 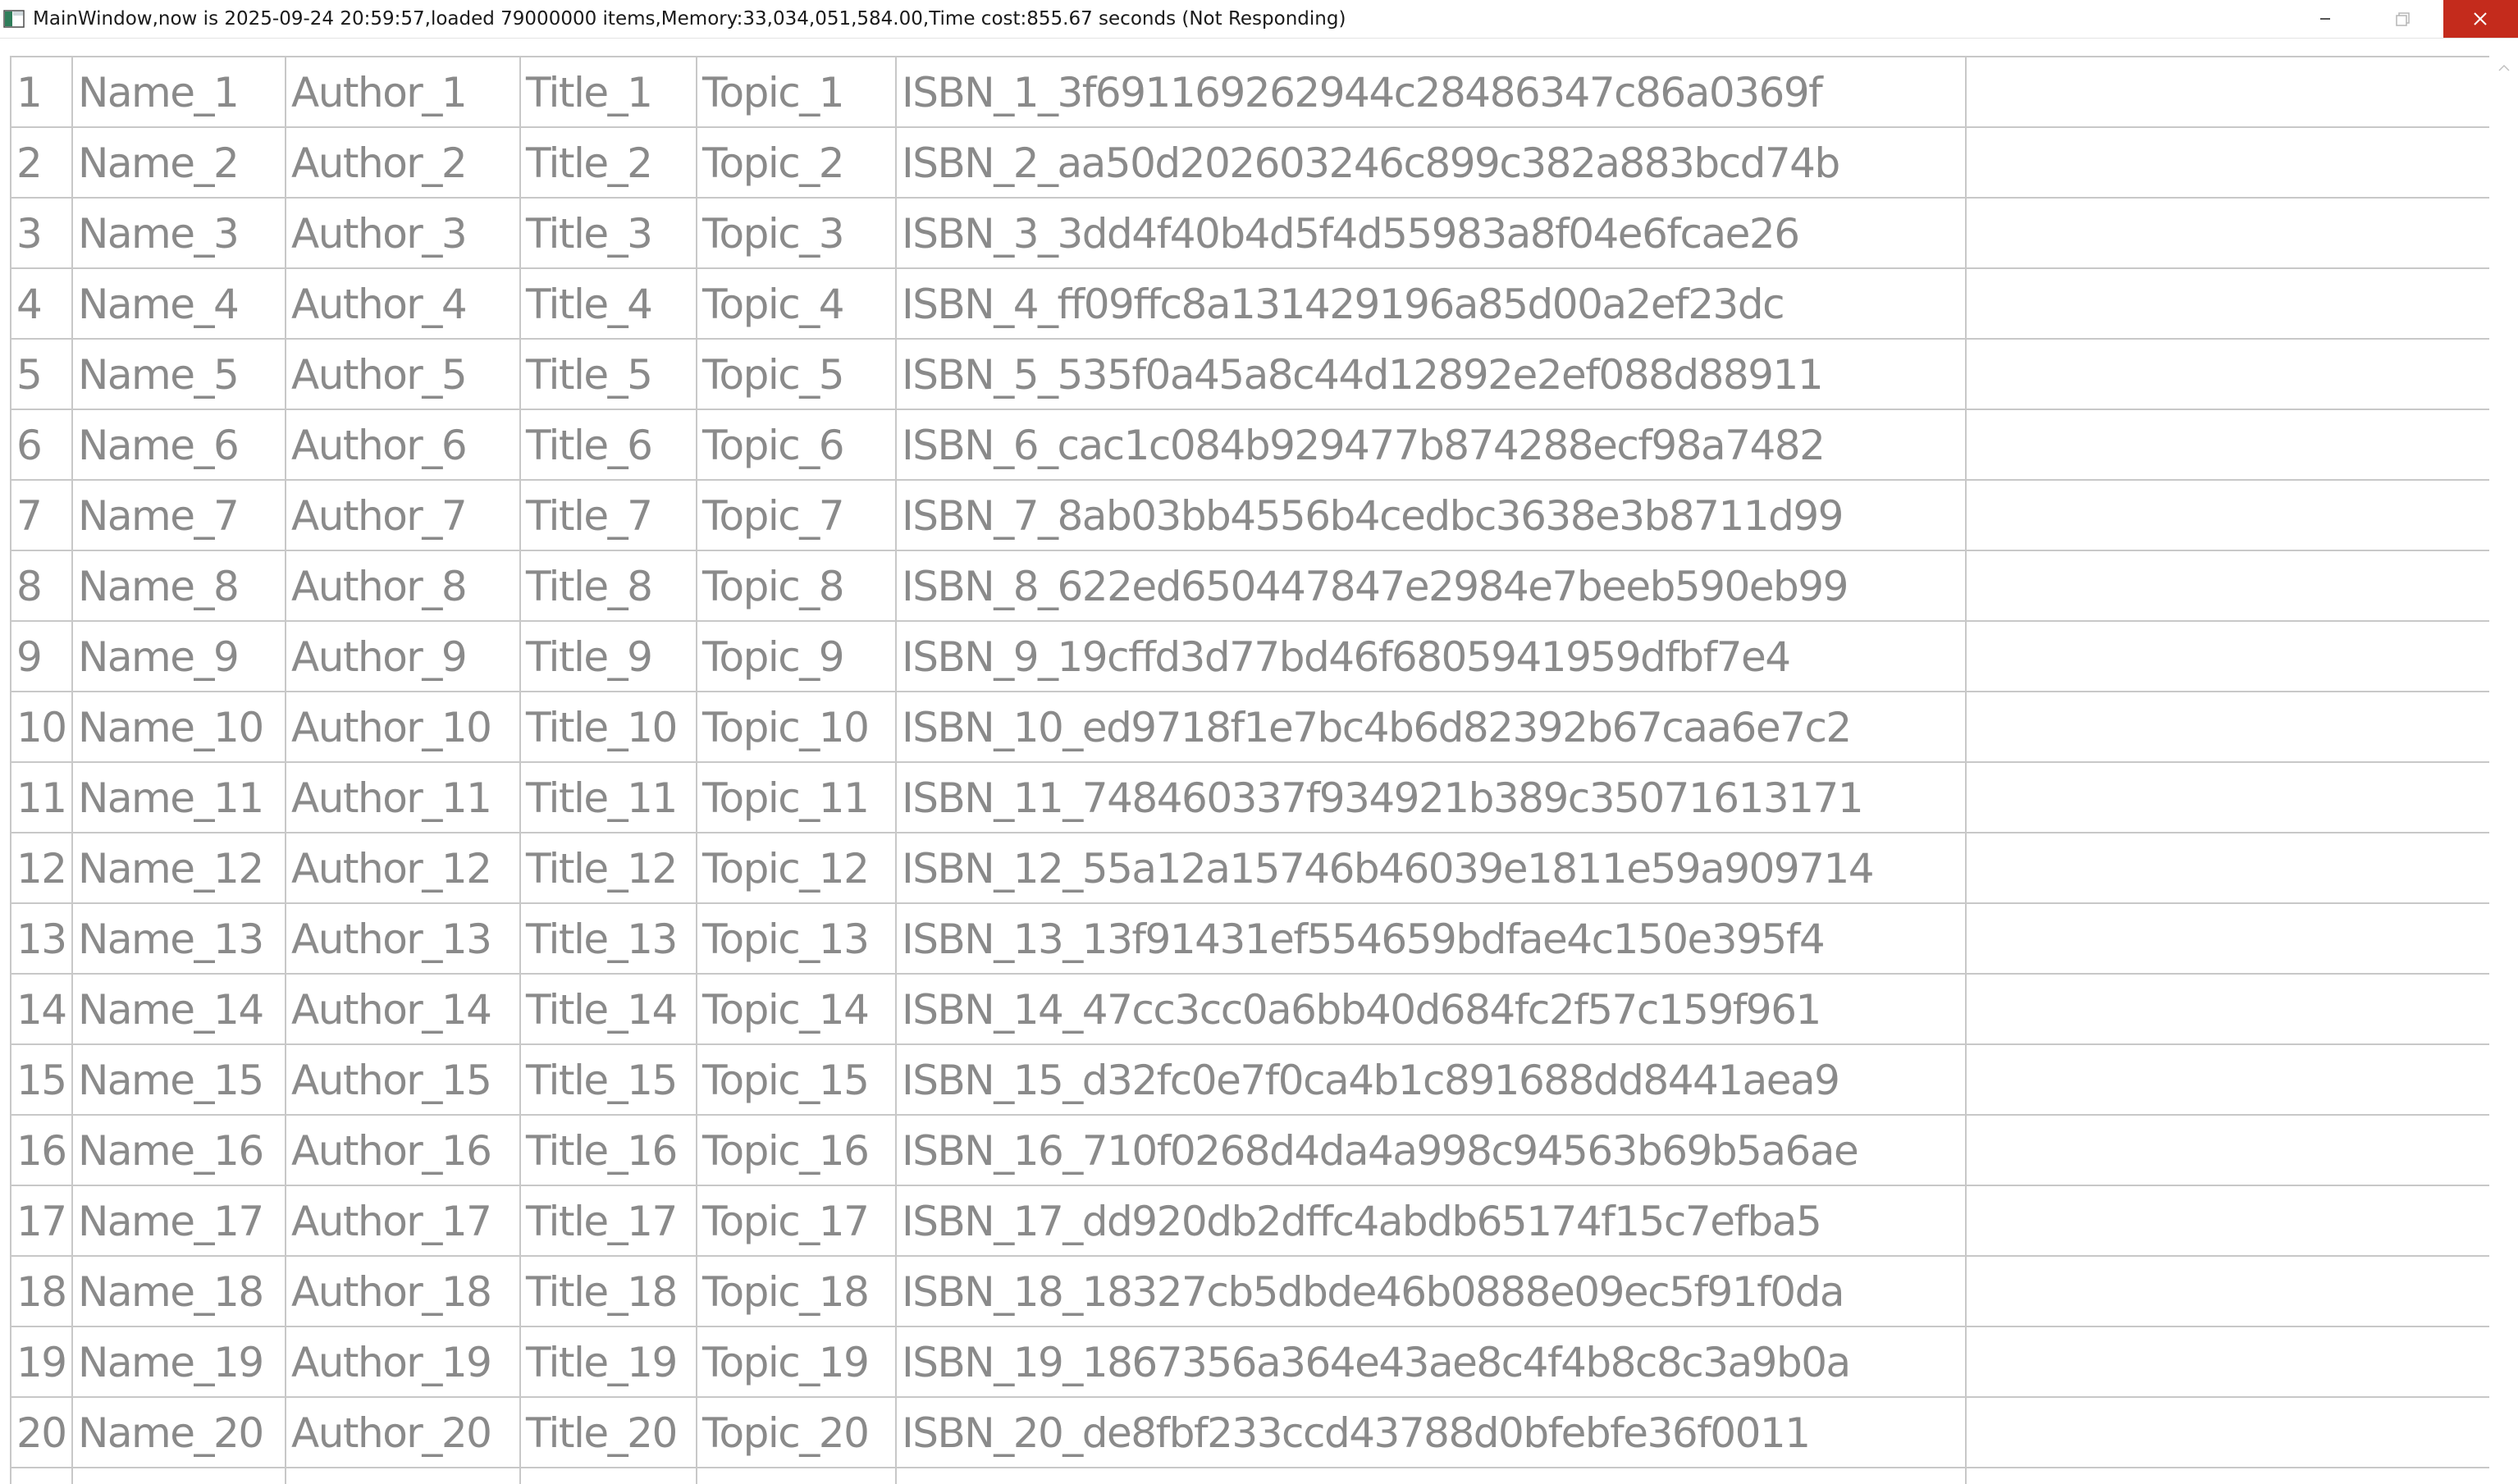 I want to click on isbn-cell: ISBN_17_dd920db2dffc4abdb65174f15c7efba5, so click(x=1432, y=1220).